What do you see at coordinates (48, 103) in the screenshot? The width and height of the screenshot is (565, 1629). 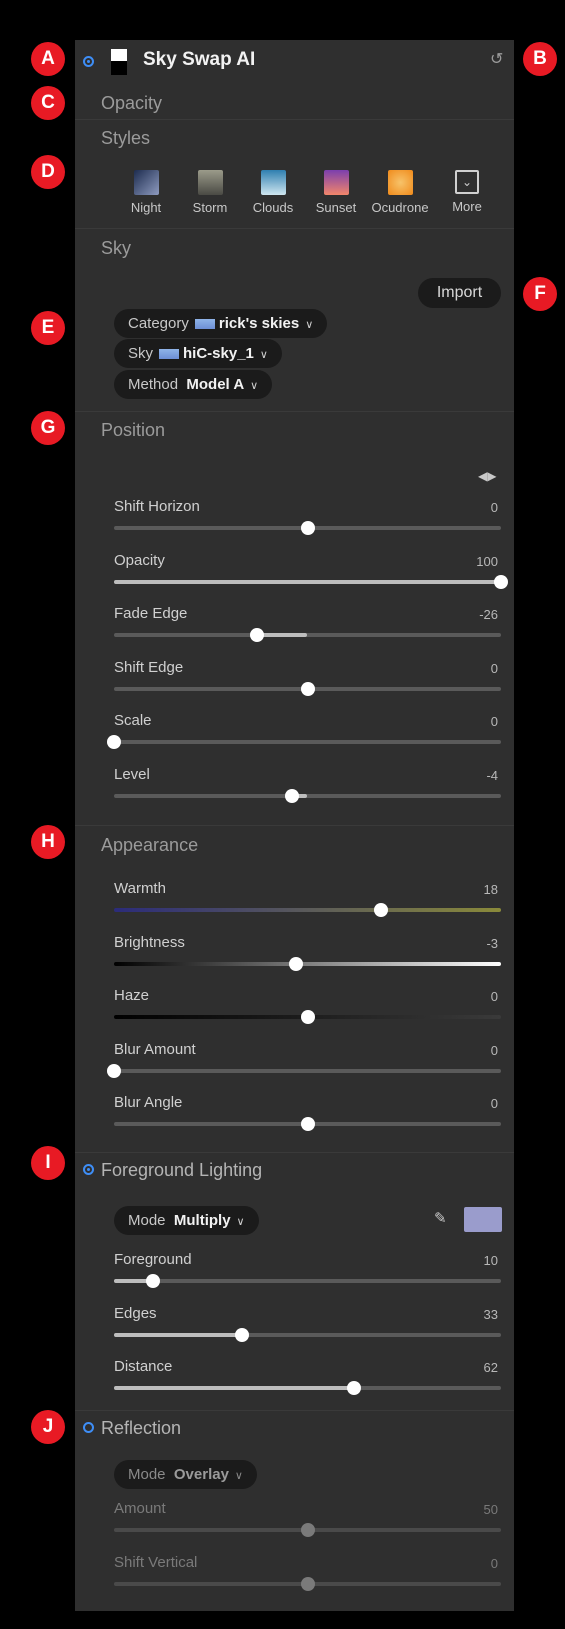 I see `callout-c: C` at bounding box center [48, 103].